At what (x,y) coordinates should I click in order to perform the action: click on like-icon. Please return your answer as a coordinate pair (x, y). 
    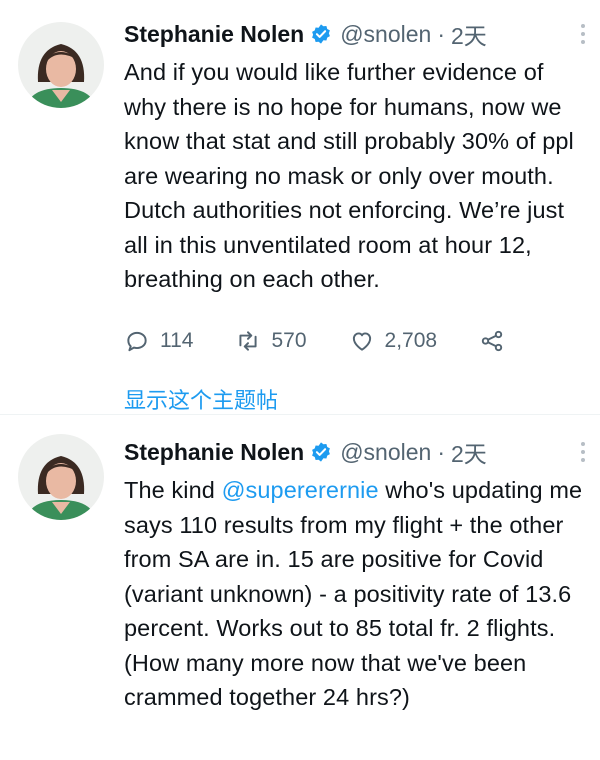
    Looking at the image, I should click on (361, 341).